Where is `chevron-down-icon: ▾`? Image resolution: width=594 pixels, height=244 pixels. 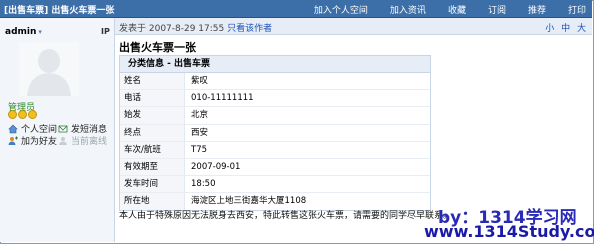 chevron-down-icon: ▾ is located at coordinates (40, 32).